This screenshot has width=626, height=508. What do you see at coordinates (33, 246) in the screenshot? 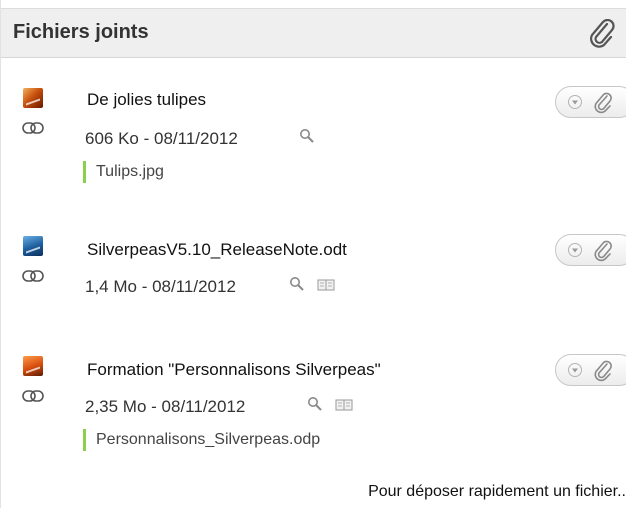
I see `text-document-icon` at bounding box center [33, 246].